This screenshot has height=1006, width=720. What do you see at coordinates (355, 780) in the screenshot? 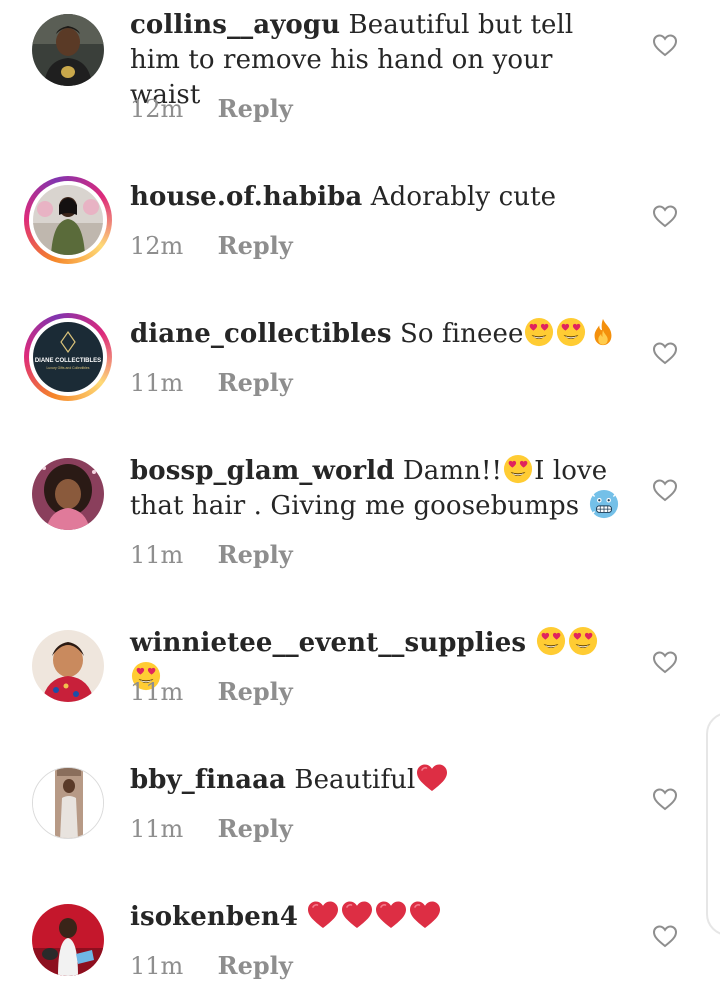
I see `comment-text: Beautiful` at bounding box center [355, 780].